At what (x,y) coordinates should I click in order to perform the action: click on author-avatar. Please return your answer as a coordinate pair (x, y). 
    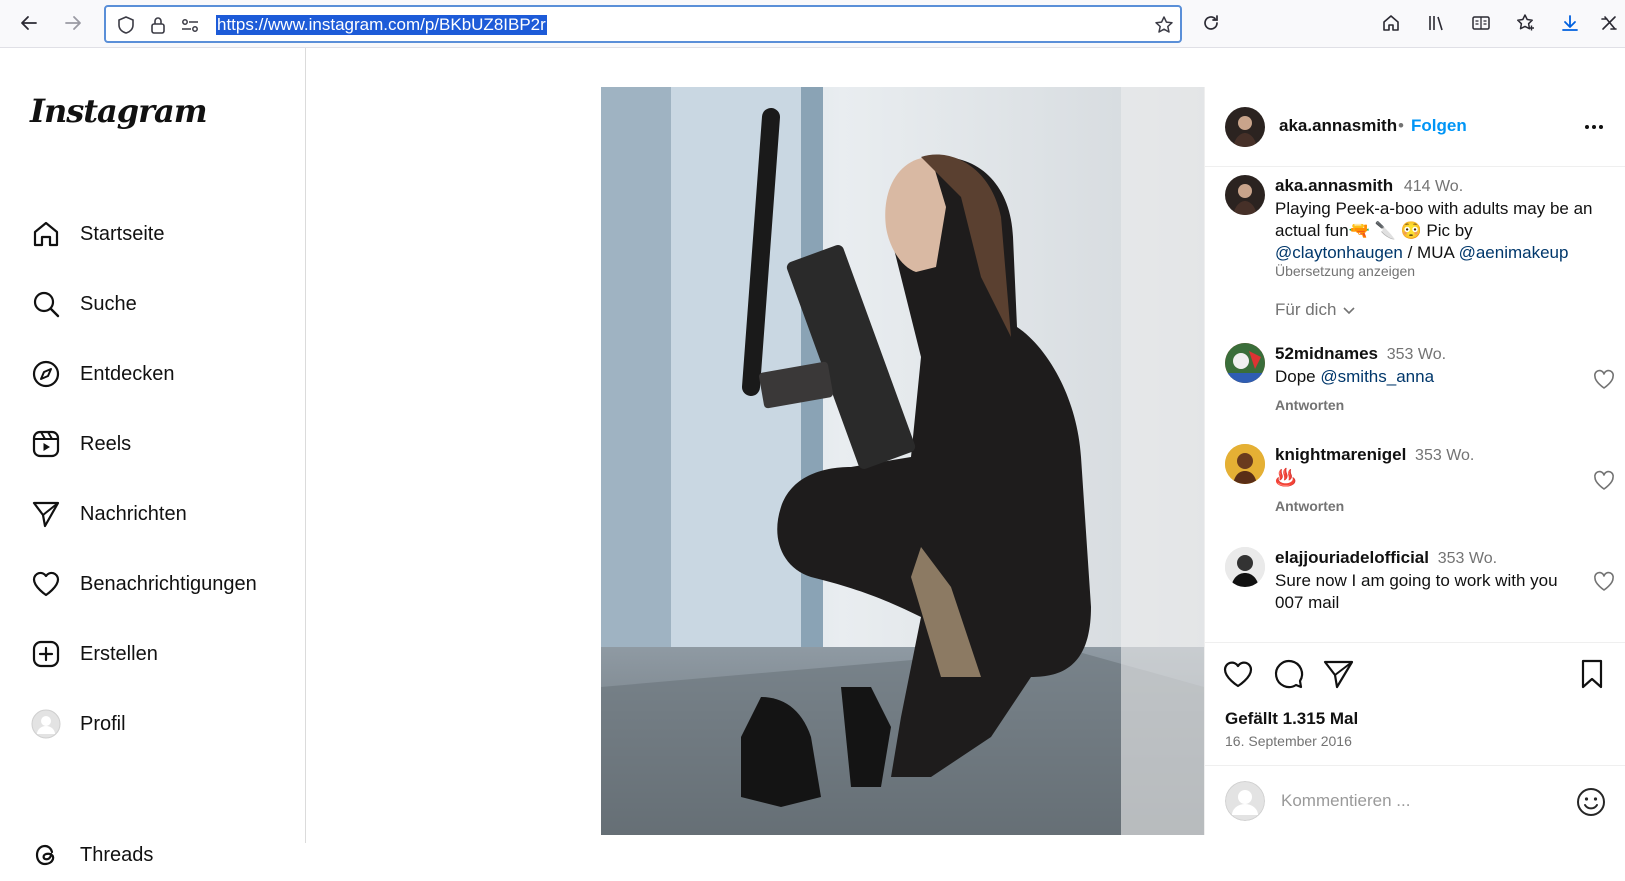
    Looking at the image, I should click on (1245, 127).